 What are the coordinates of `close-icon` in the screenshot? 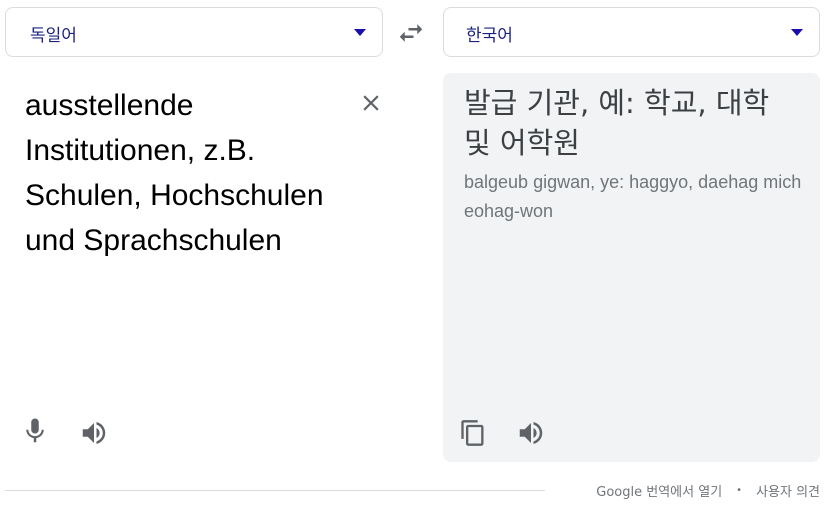 It's located at (371, 103).